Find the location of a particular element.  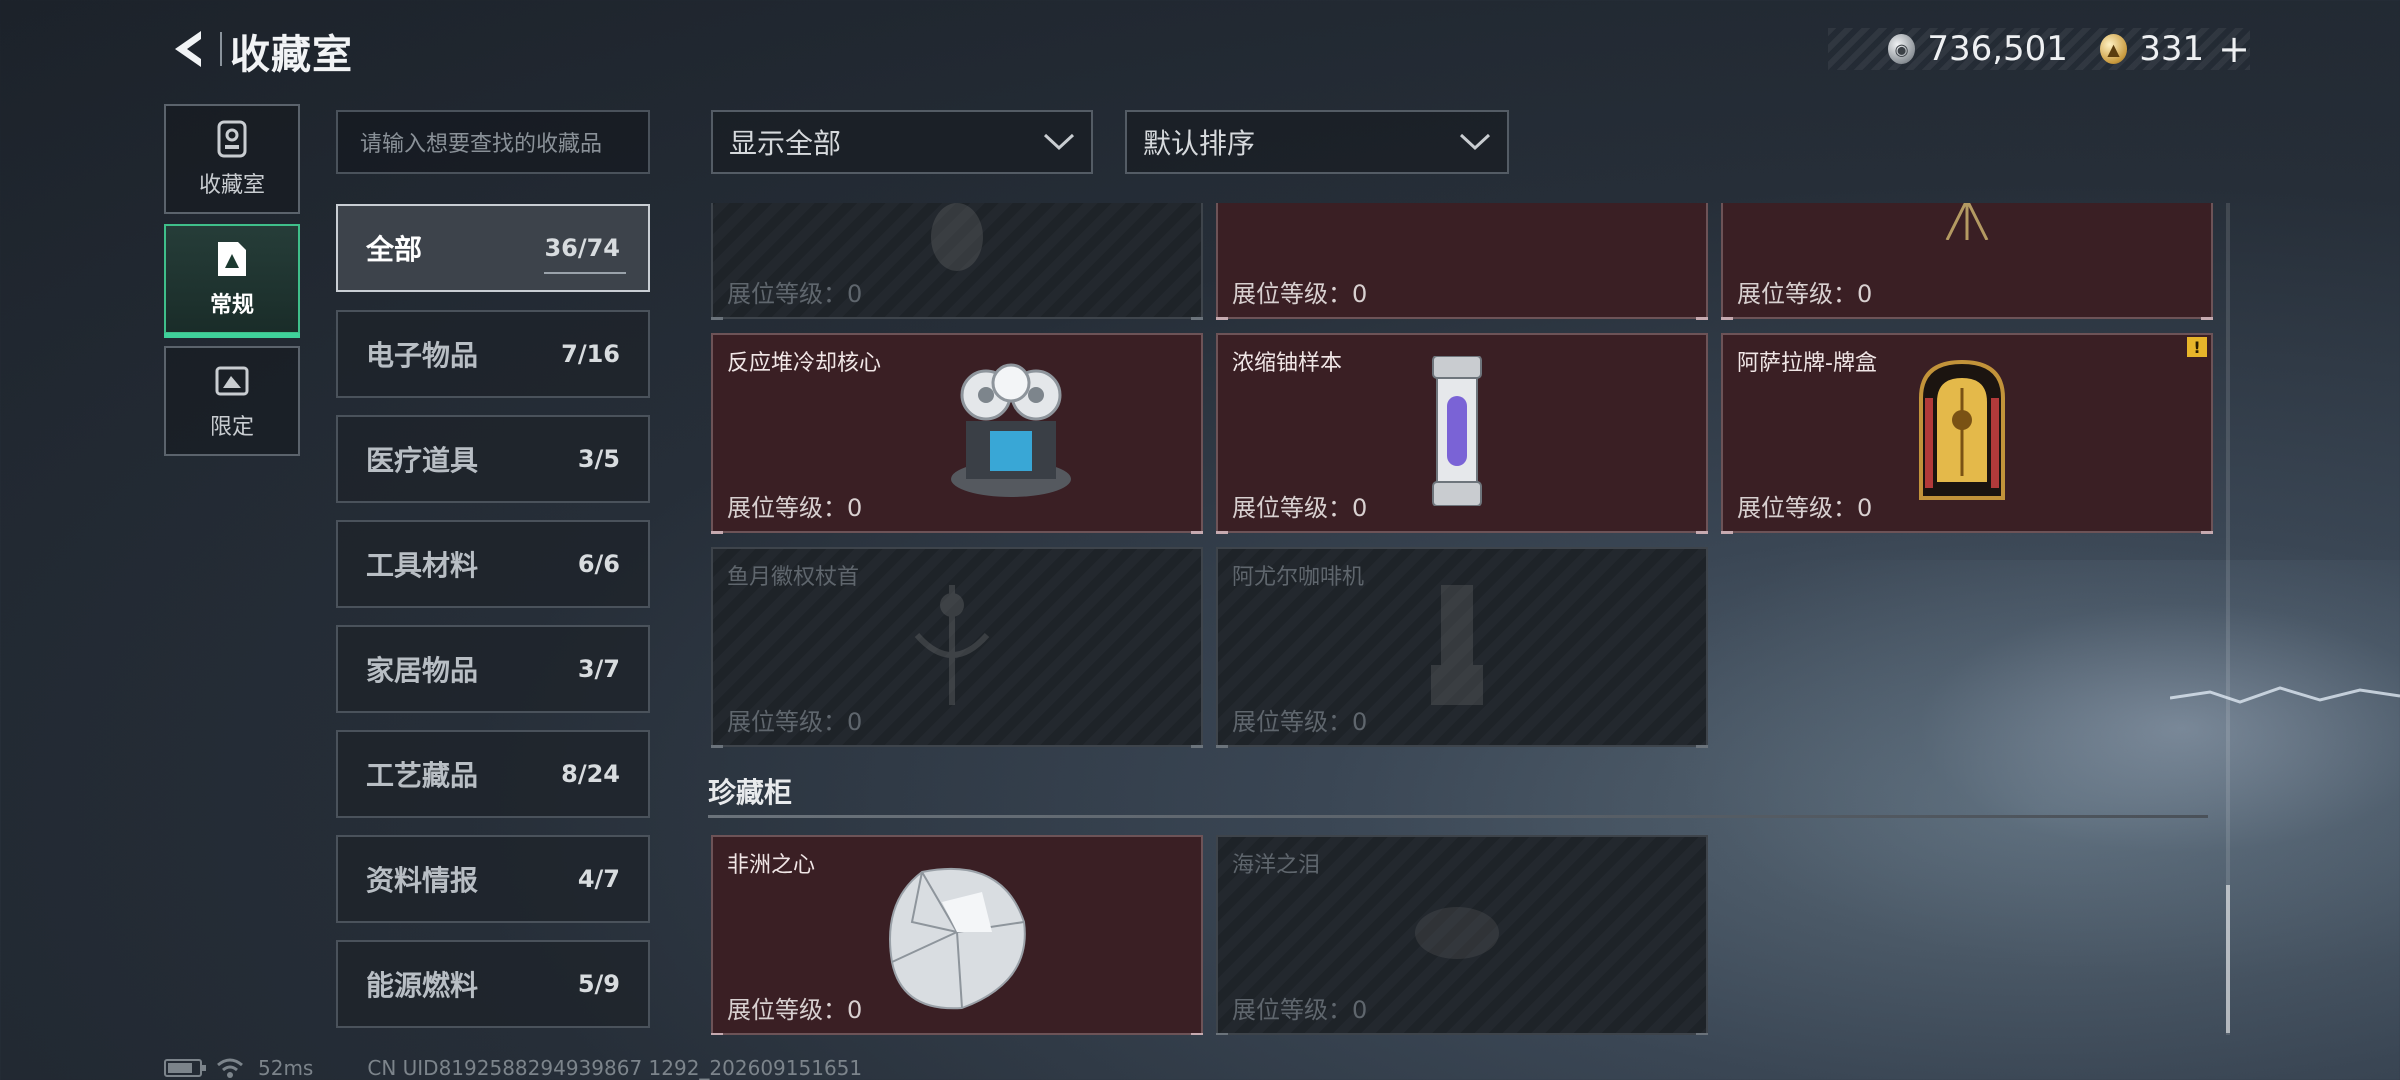

category-name: 医疗道具 is located at coordinates (422, 460).